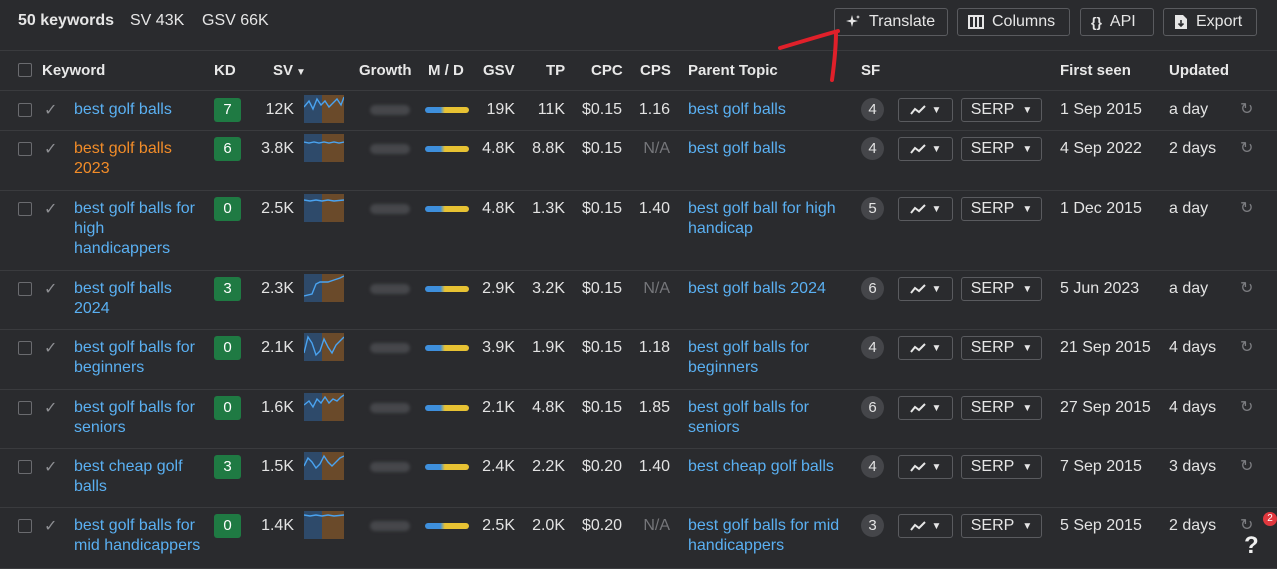 Image resolution: width=1277 pixels, height=569 pixels. I want to click on cpc-value: $0.15, so click(601, 347).